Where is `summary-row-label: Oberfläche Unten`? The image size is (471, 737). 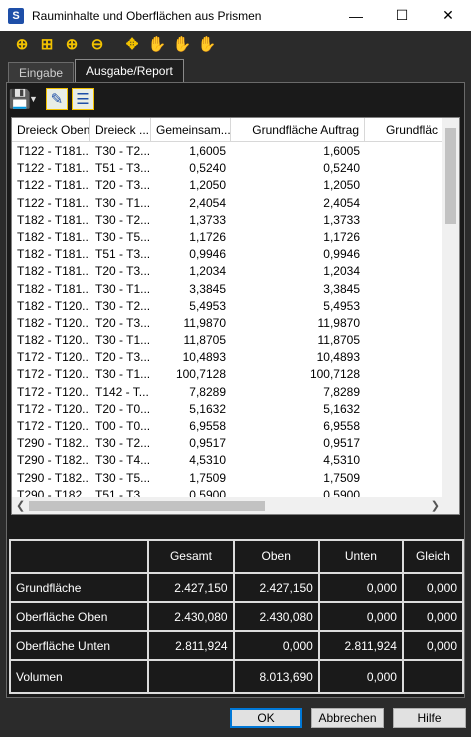 summary-row-label: Oberfläche Unten is located at coordinates (79, 645).